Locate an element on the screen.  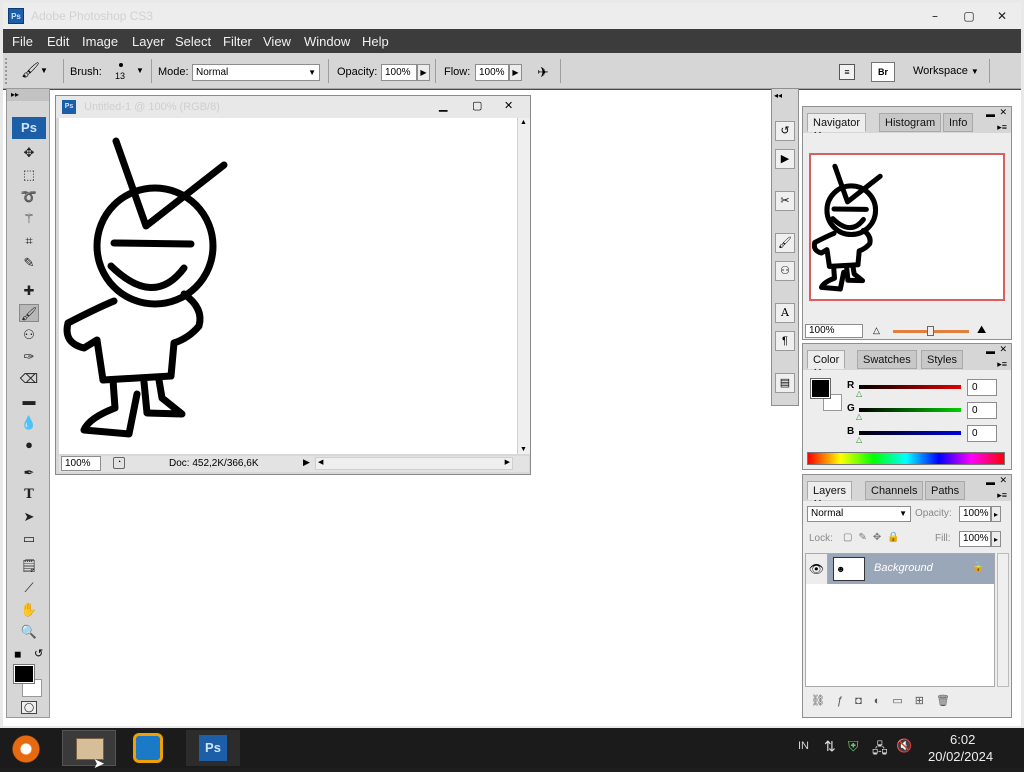
blue-slider is located at coordinates (910, 433).